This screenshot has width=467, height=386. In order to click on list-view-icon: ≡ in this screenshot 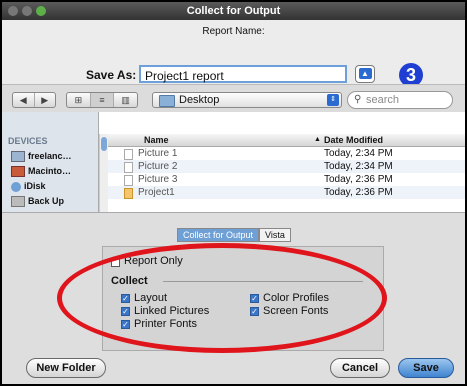, I will do `click(102, 100)`.